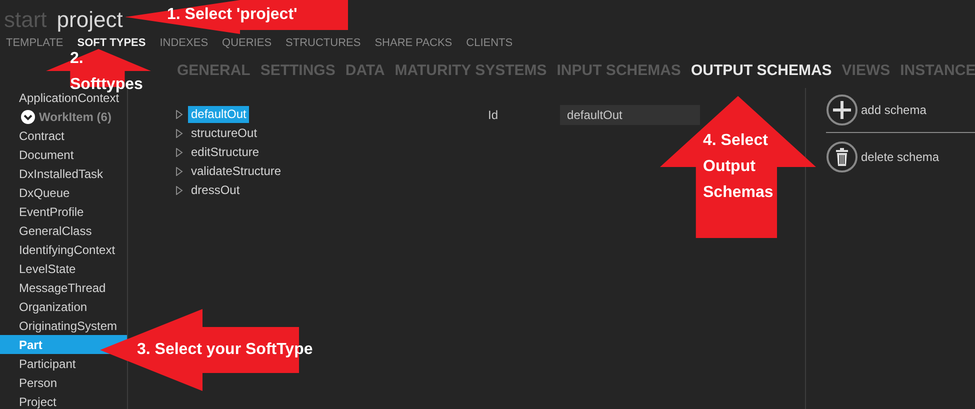 The width and height of the screenshot is (975, 409). What do you see at coordinates (738, 193) in the screenshot?
I see `annotation-label: Schemas` at bounding box center [738, 193].